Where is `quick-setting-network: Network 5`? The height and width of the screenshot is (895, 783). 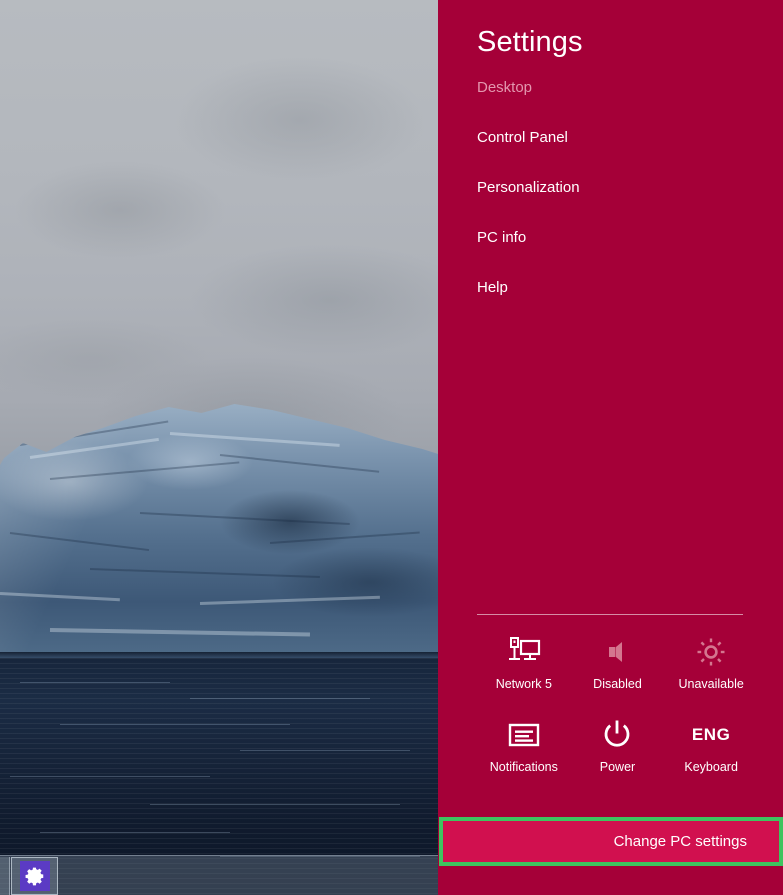
quick-setting-network: Network 5 is located at coordinates (524, 662).